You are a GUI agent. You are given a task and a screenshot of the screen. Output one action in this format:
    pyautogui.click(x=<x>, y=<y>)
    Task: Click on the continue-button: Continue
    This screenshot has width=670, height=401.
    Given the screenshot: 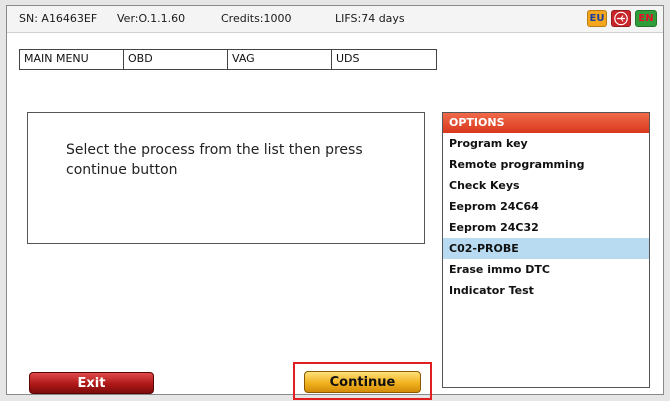 What is the action you would take?
    pyautogui.click(x=362, y=382)
    